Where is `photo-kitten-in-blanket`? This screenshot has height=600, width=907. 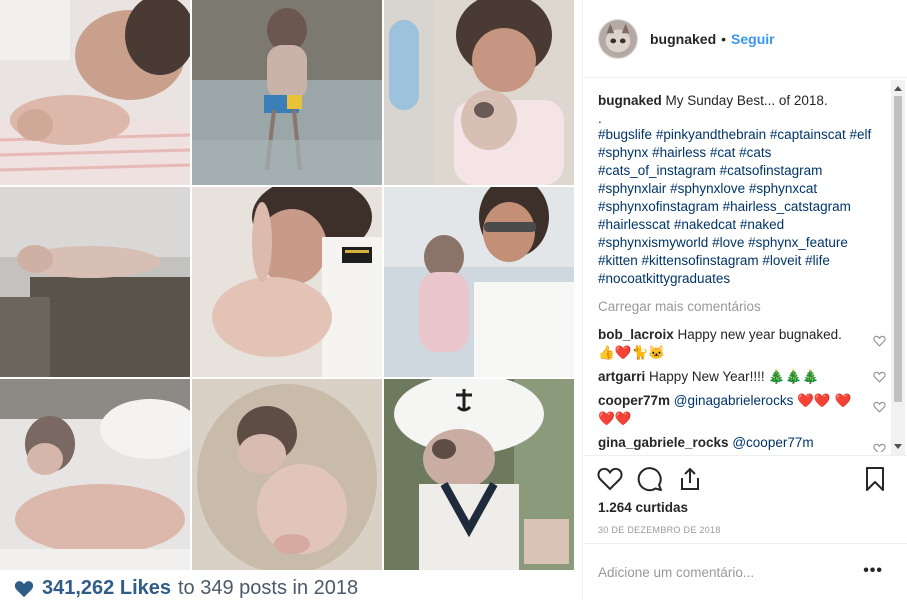 photo-kitten-in-blanket is located at coordinates (287, 474).